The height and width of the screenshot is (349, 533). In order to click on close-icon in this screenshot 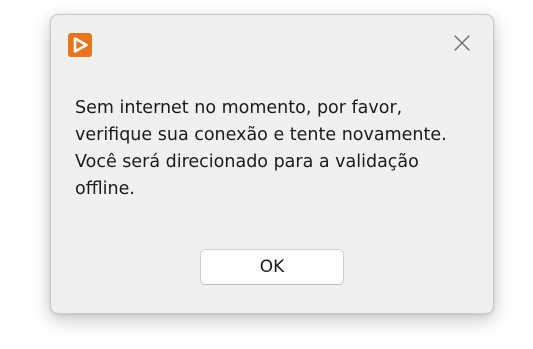, I will do `click(462, 45)`.